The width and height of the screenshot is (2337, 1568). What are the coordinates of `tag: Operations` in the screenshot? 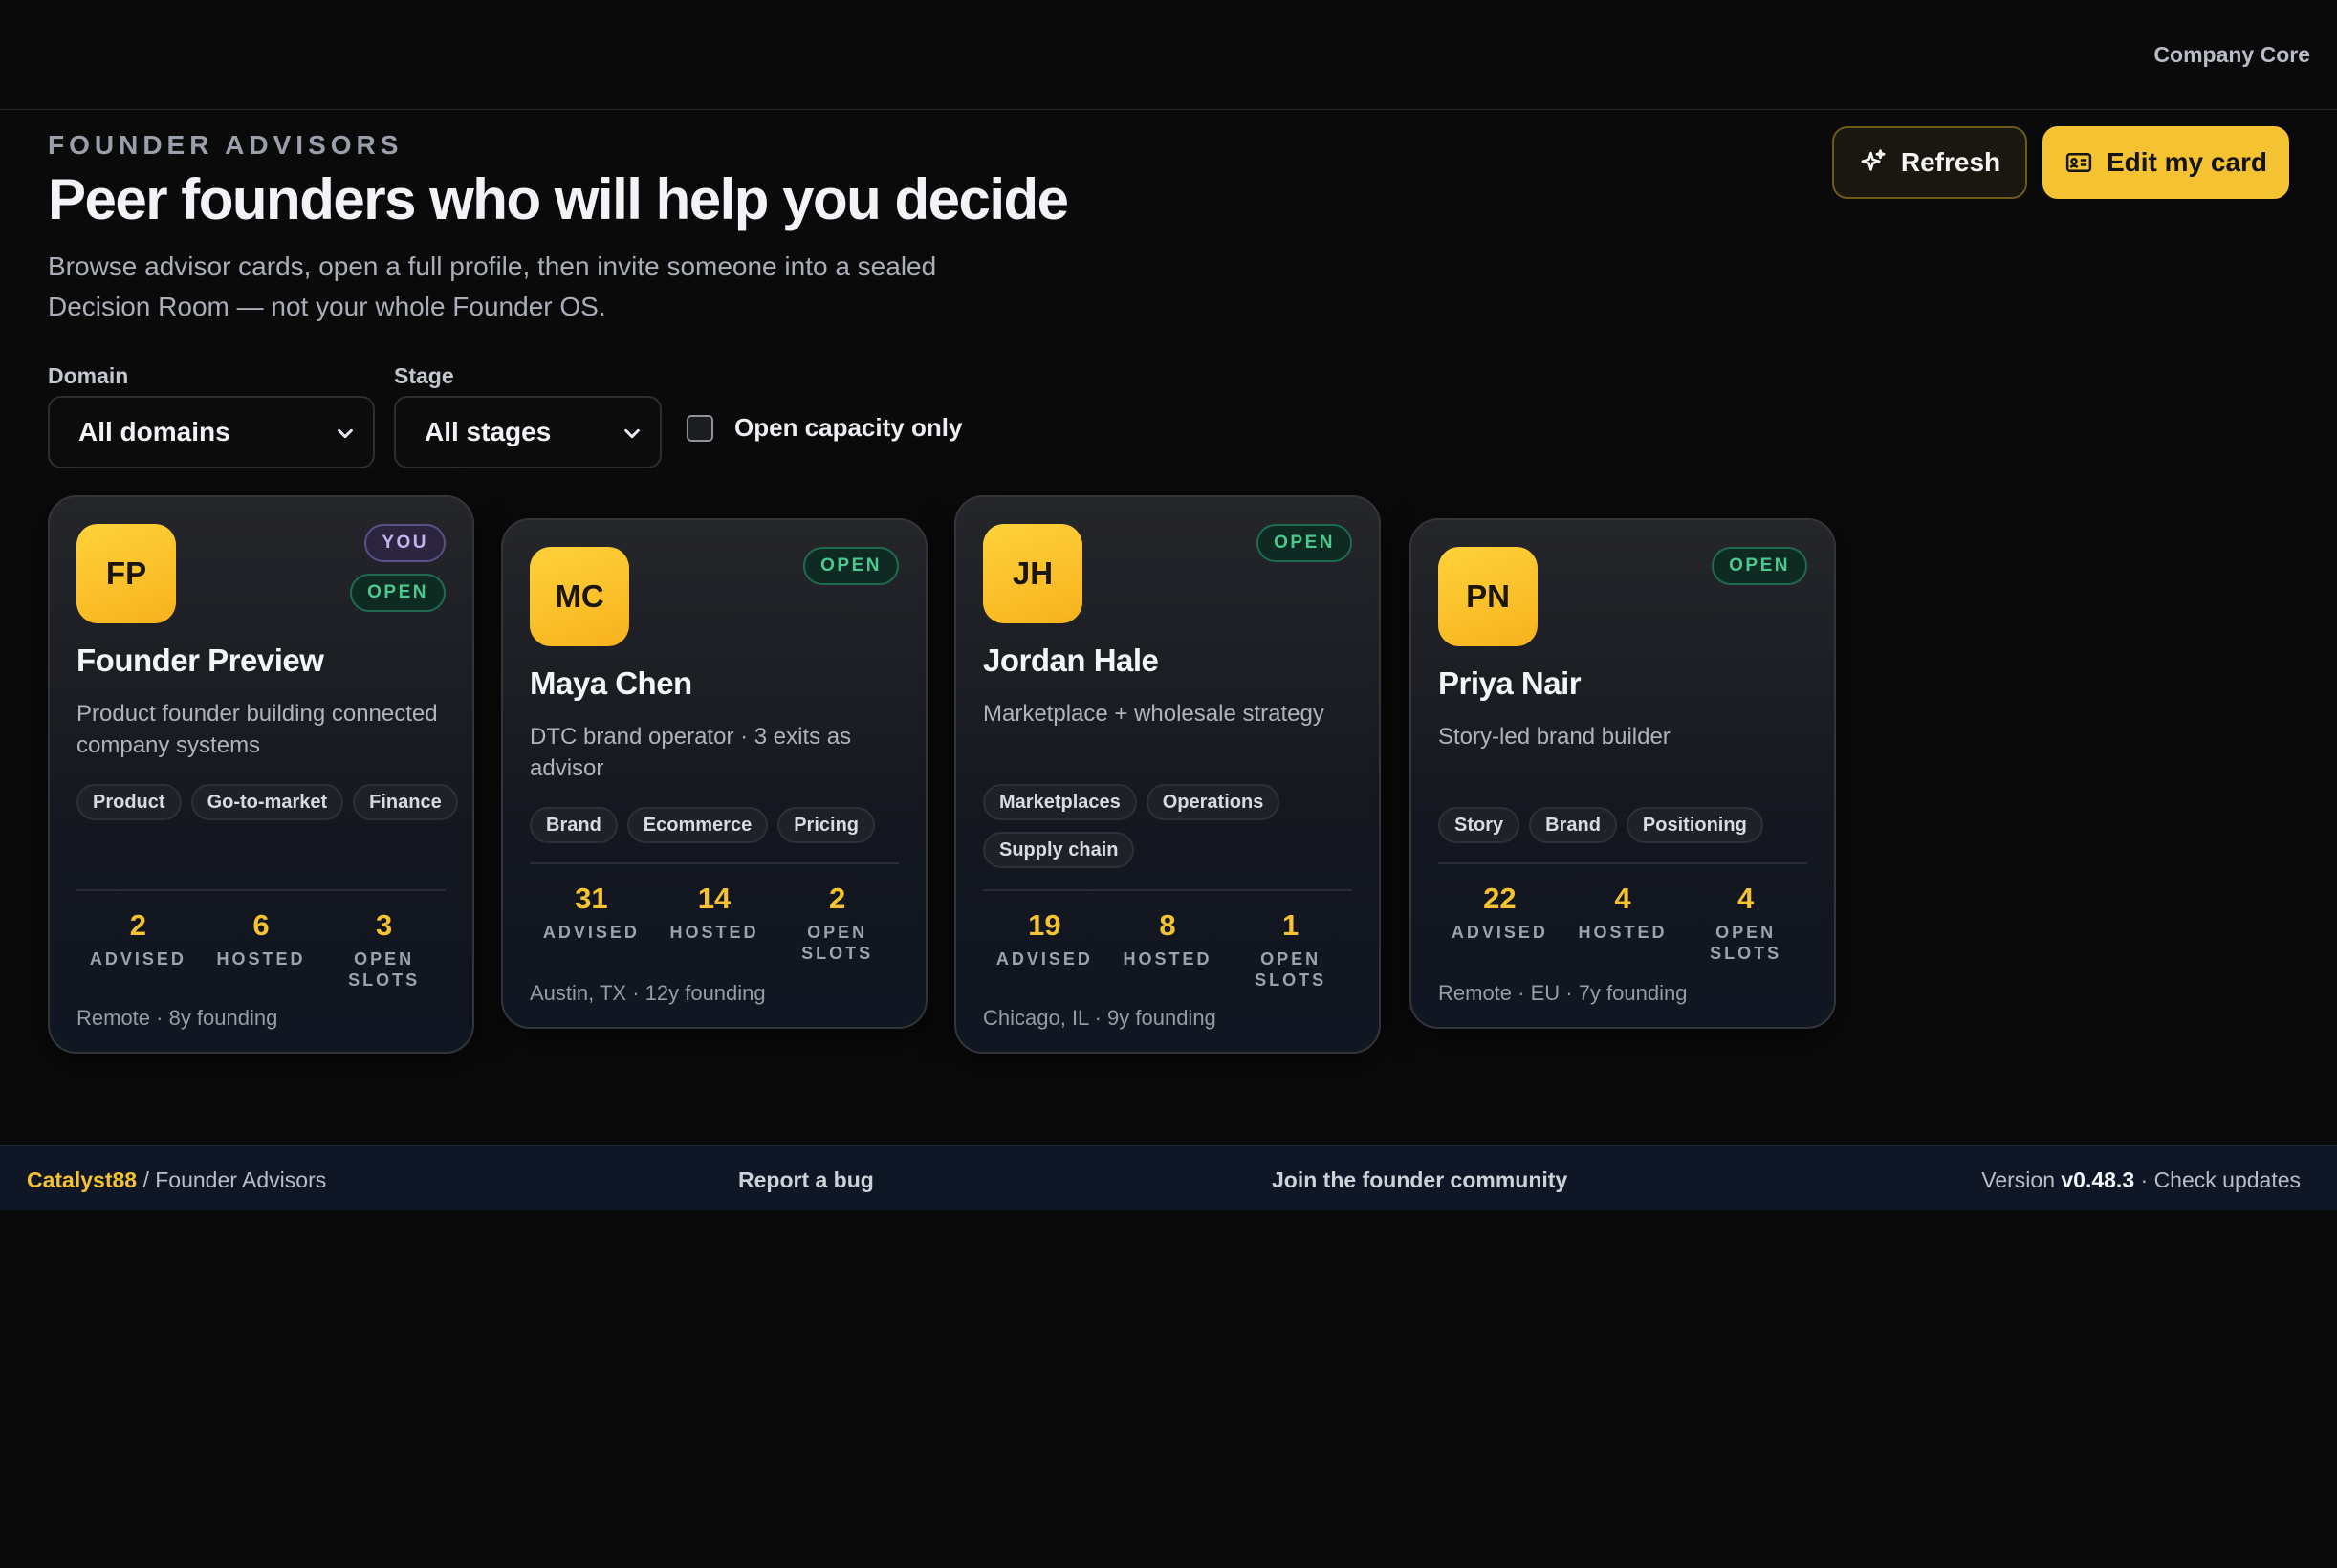 It's located at (1213, 802).